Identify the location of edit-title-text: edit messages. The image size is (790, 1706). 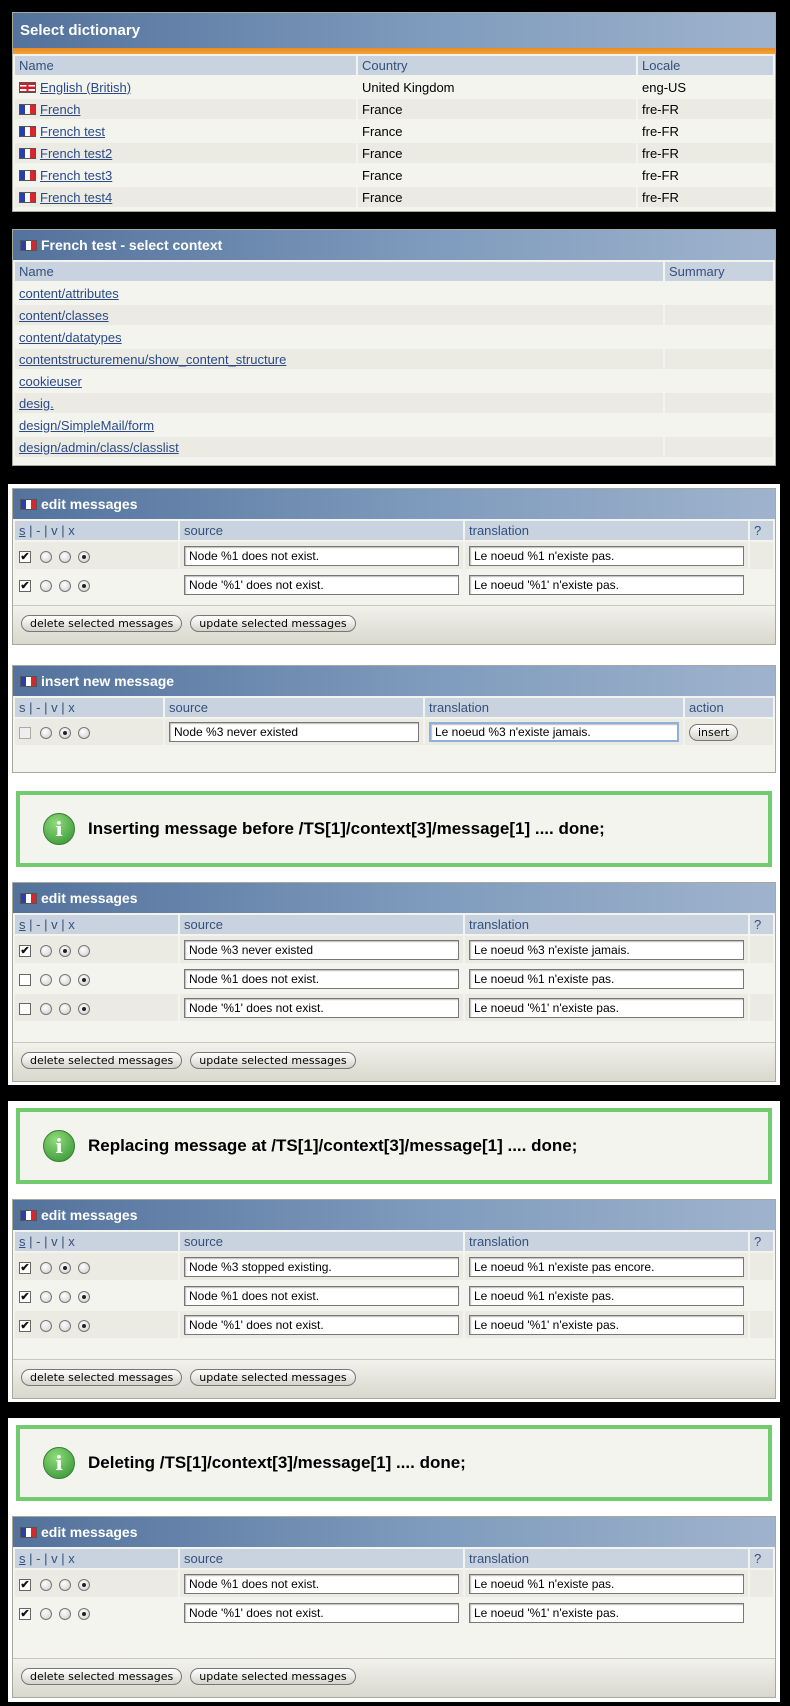
(89, 1532).